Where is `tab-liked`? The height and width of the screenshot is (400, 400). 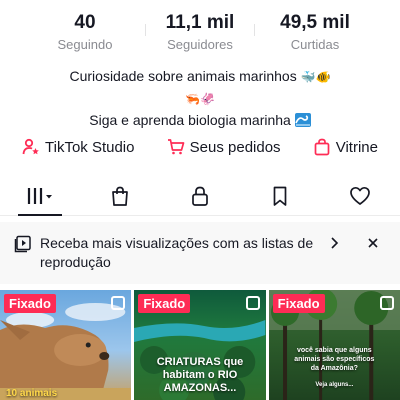 tab-liked is located at coordinates (360, 195).